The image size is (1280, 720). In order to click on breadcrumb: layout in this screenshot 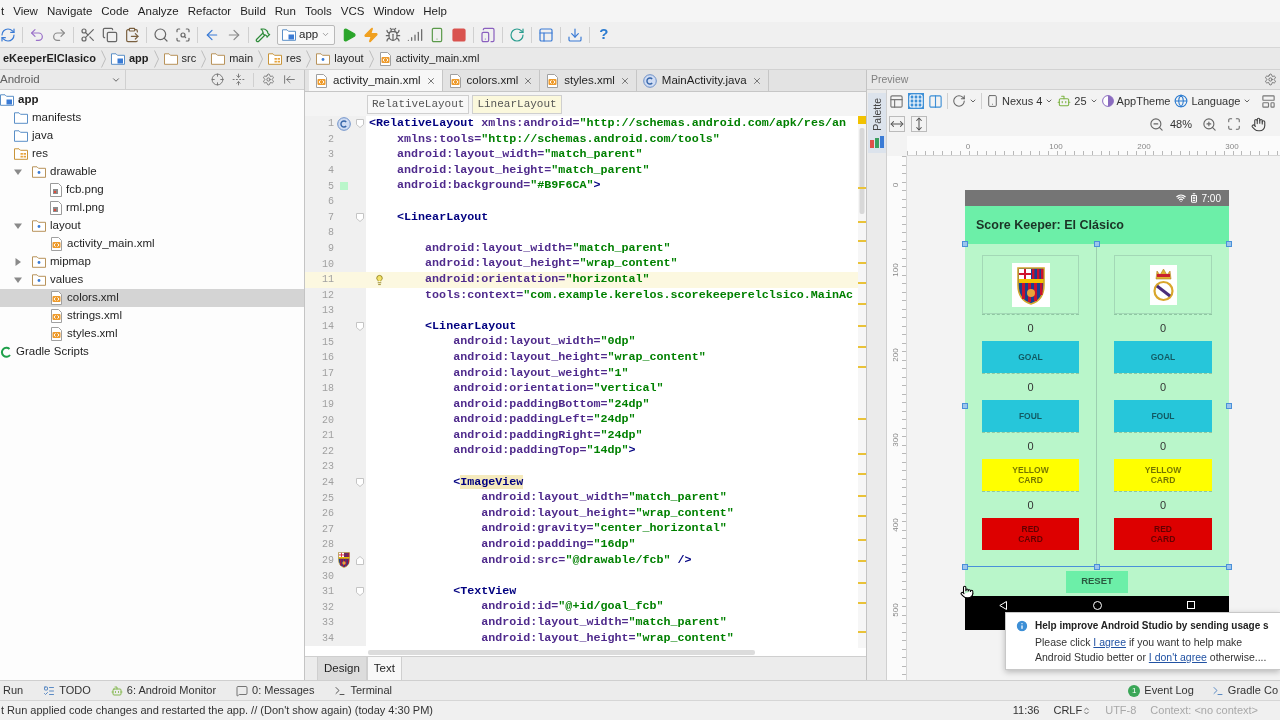, I will do `click(340, 58)`.